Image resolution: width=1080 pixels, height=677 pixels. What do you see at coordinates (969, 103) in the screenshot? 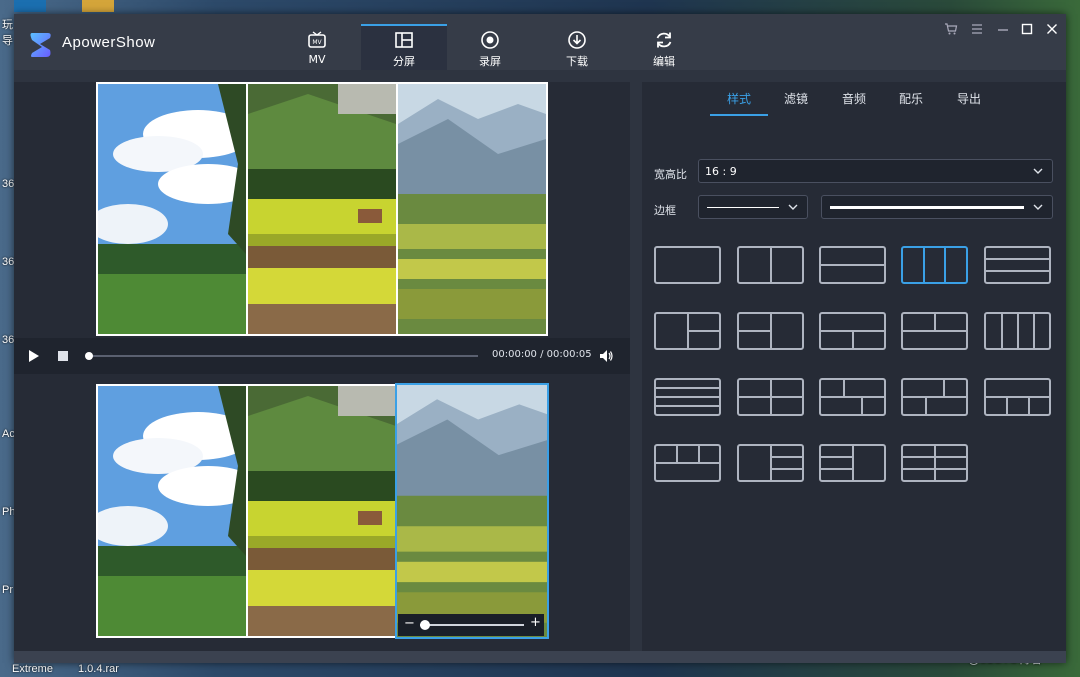
I see `tab-export: 导出` at bounding box center [969, 103].